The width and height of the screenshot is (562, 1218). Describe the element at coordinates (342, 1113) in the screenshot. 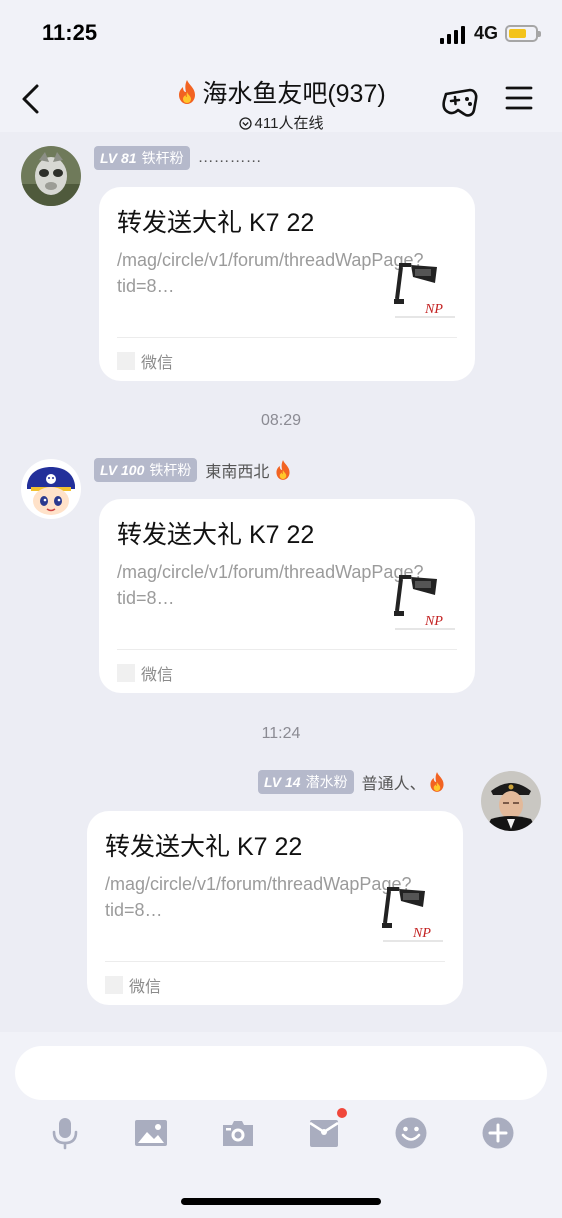

I see `notification-dot` at that location.